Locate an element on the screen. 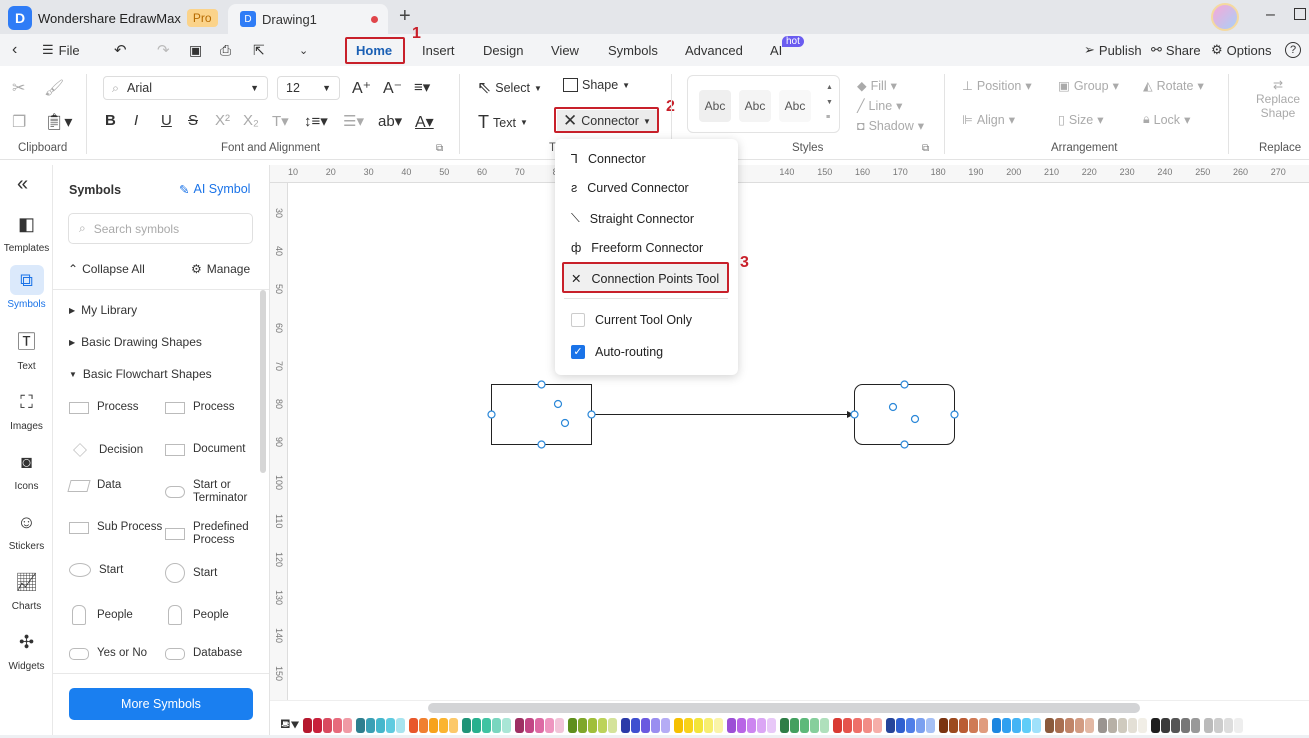  share-button: ⚯ Share is located at coordinates (1176, 50).